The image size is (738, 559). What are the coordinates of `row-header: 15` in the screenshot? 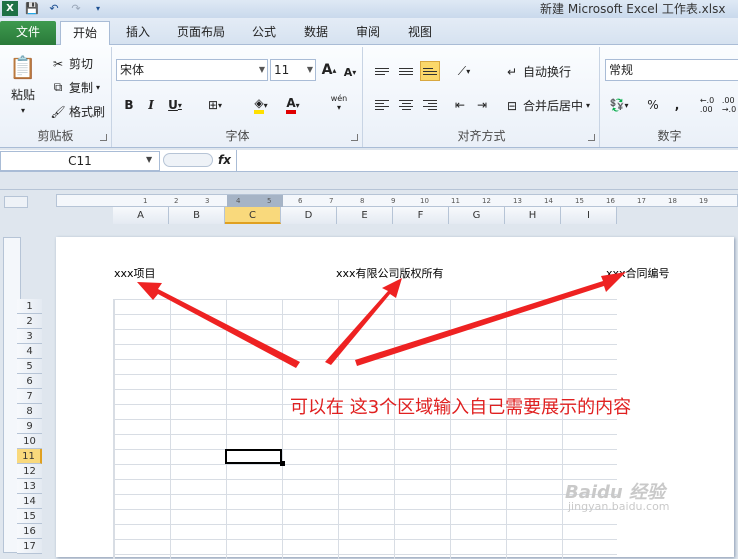 It's located at (29, 516).